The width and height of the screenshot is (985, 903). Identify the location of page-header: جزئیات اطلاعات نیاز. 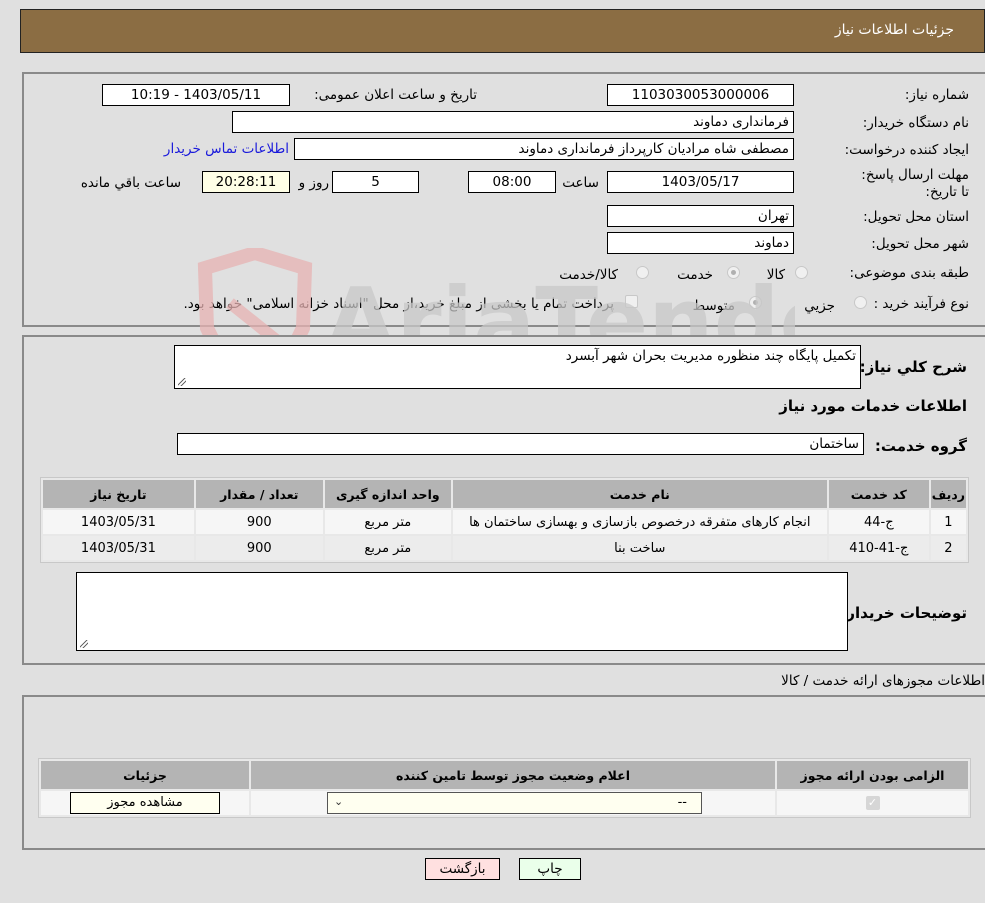
(502, 31).